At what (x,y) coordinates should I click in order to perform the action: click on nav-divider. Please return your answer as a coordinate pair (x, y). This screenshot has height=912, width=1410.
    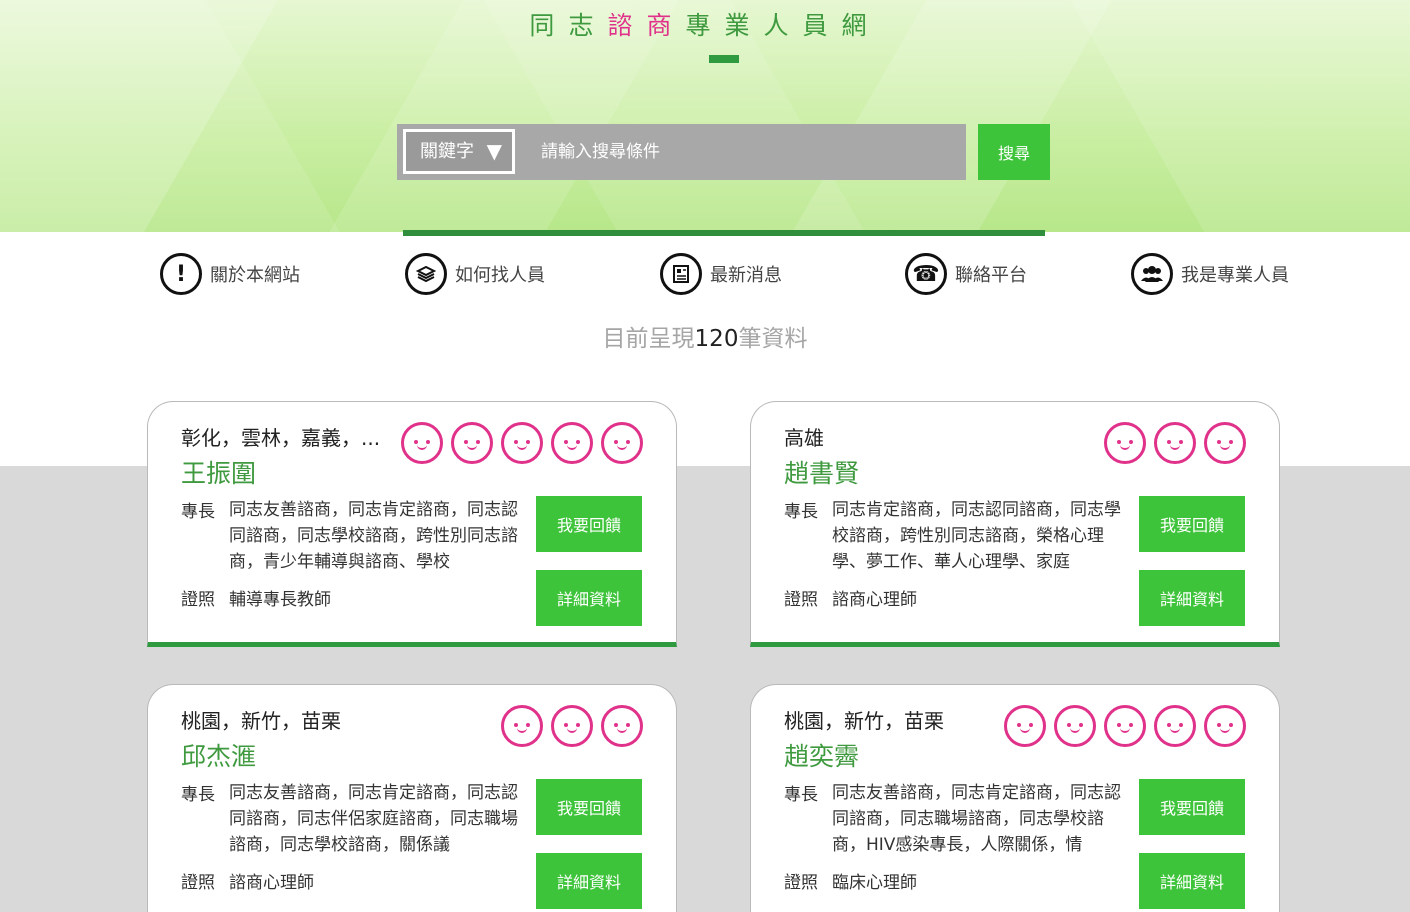
    Looking at the image, I should click on (724, 233).